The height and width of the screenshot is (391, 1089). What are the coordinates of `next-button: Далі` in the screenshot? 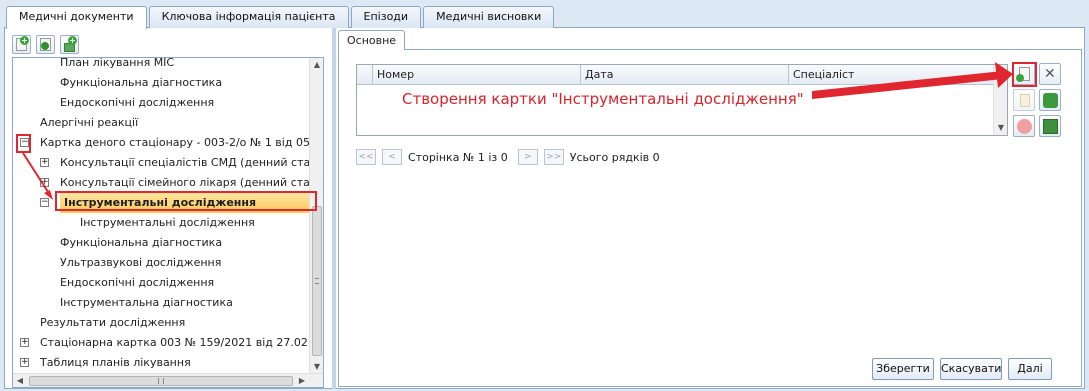 It's located at (1030, 369).